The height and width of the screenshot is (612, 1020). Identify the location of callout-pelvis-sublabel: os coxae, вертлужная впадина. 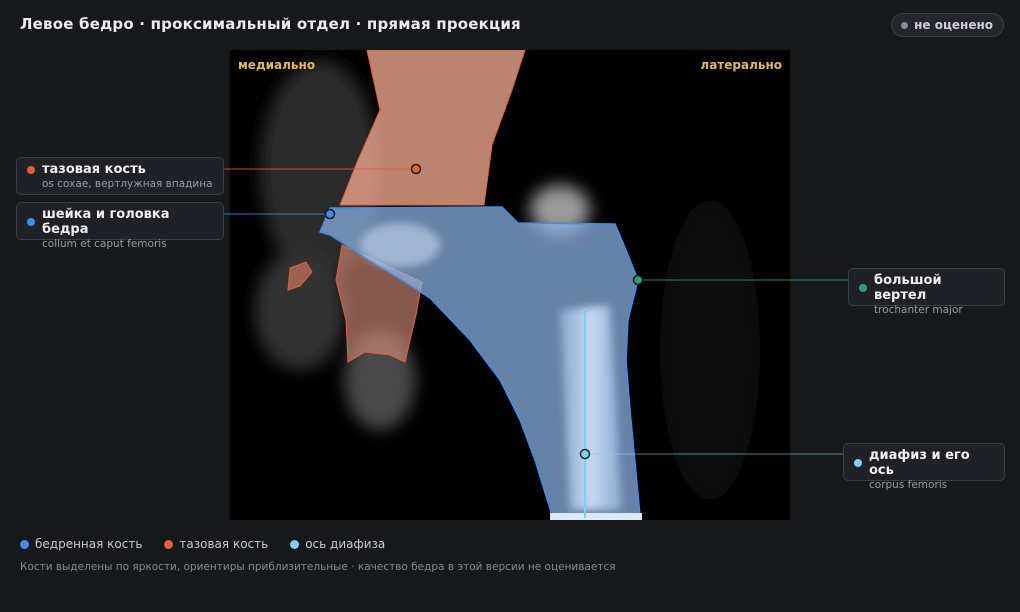
(127, 184).